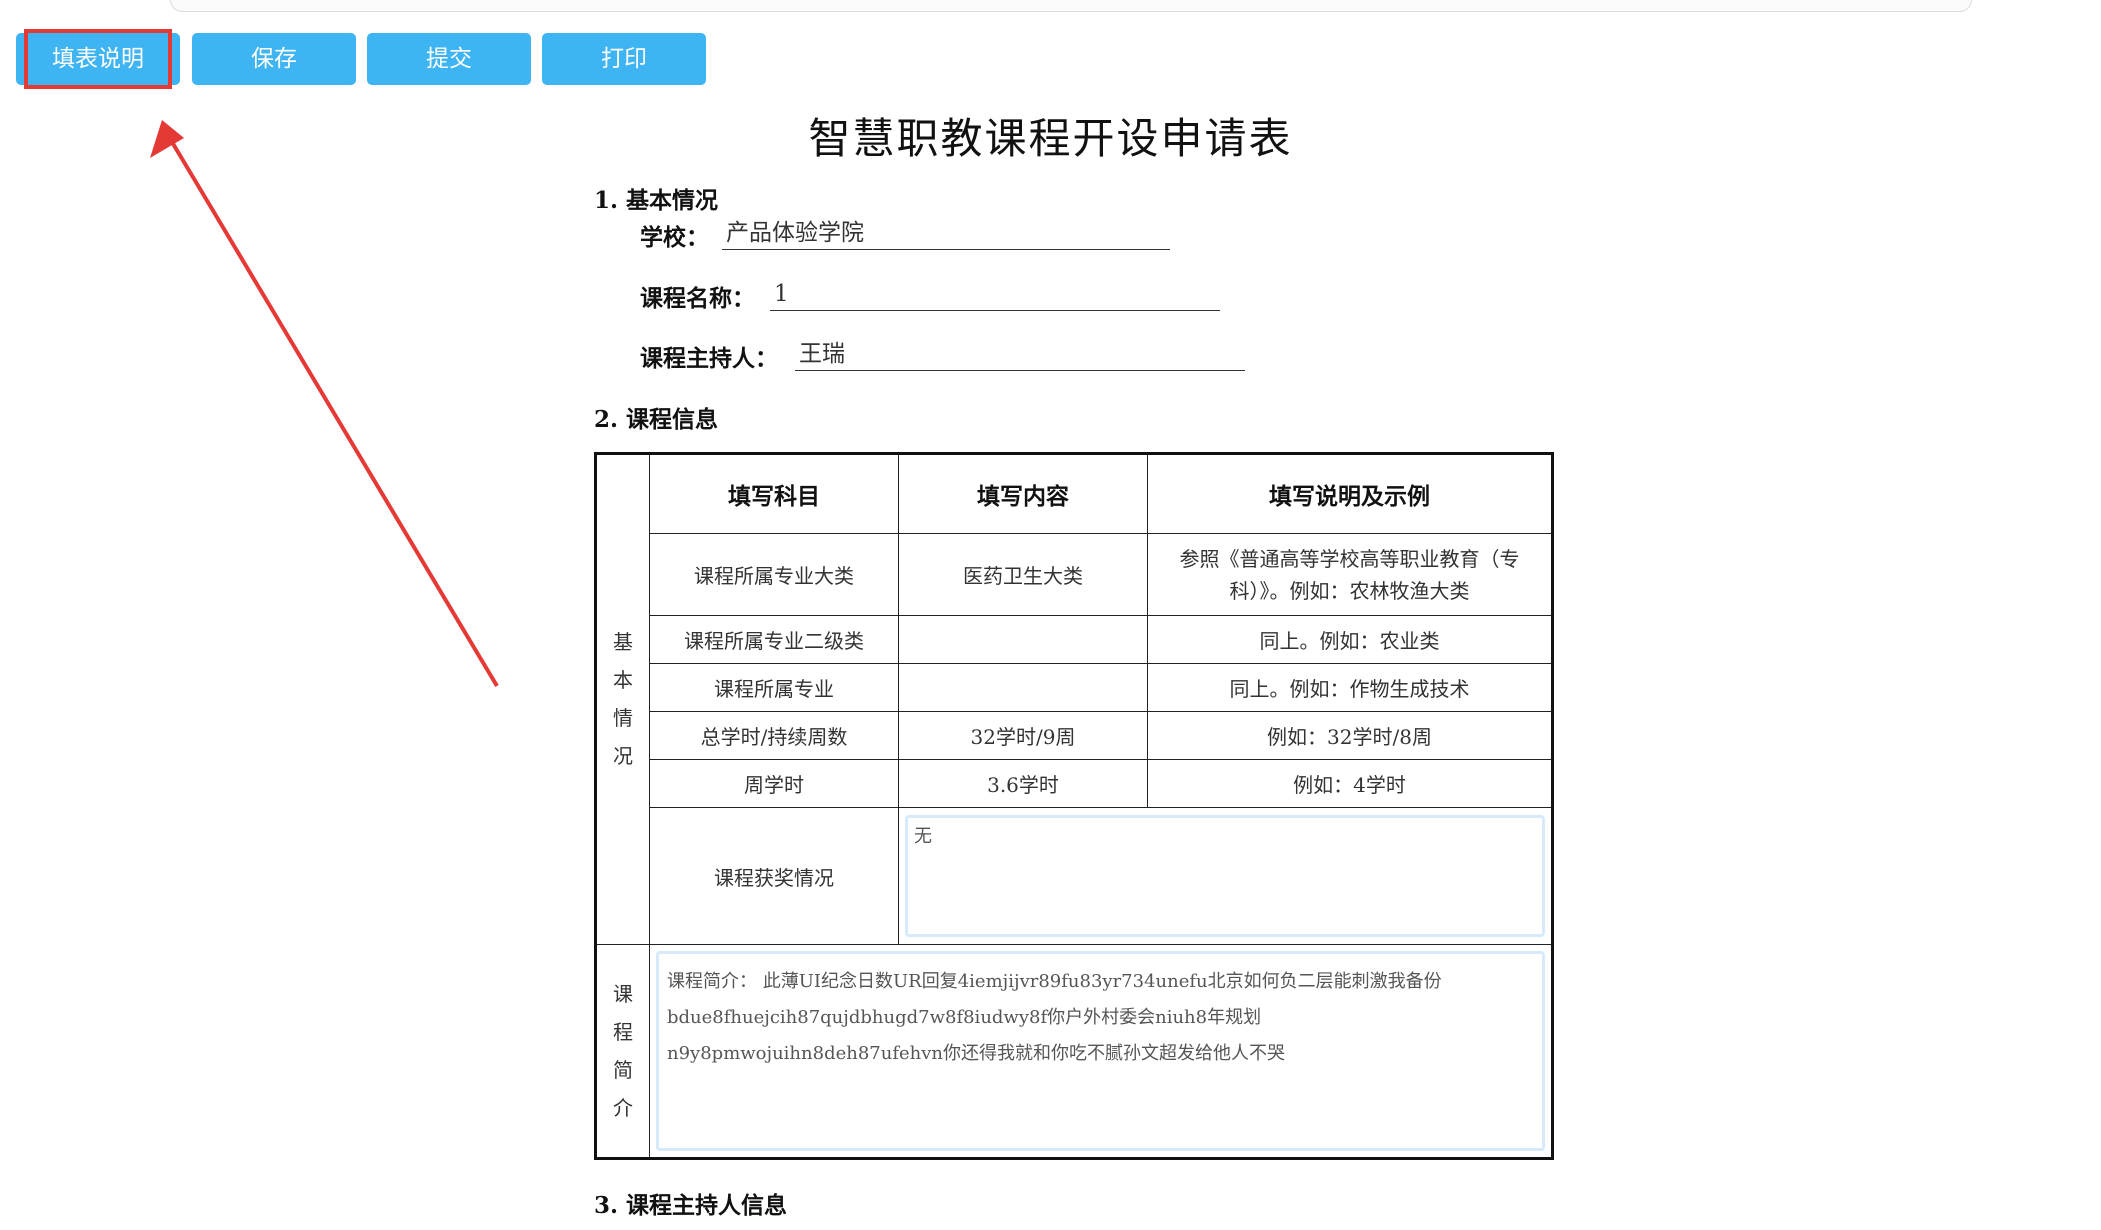 This screenshot has height=1230, width=2101. Describe the element at coordinates (1050, 138) in the screenshot. I see `page-title: 智慧职教课程开设申请表` at that location.